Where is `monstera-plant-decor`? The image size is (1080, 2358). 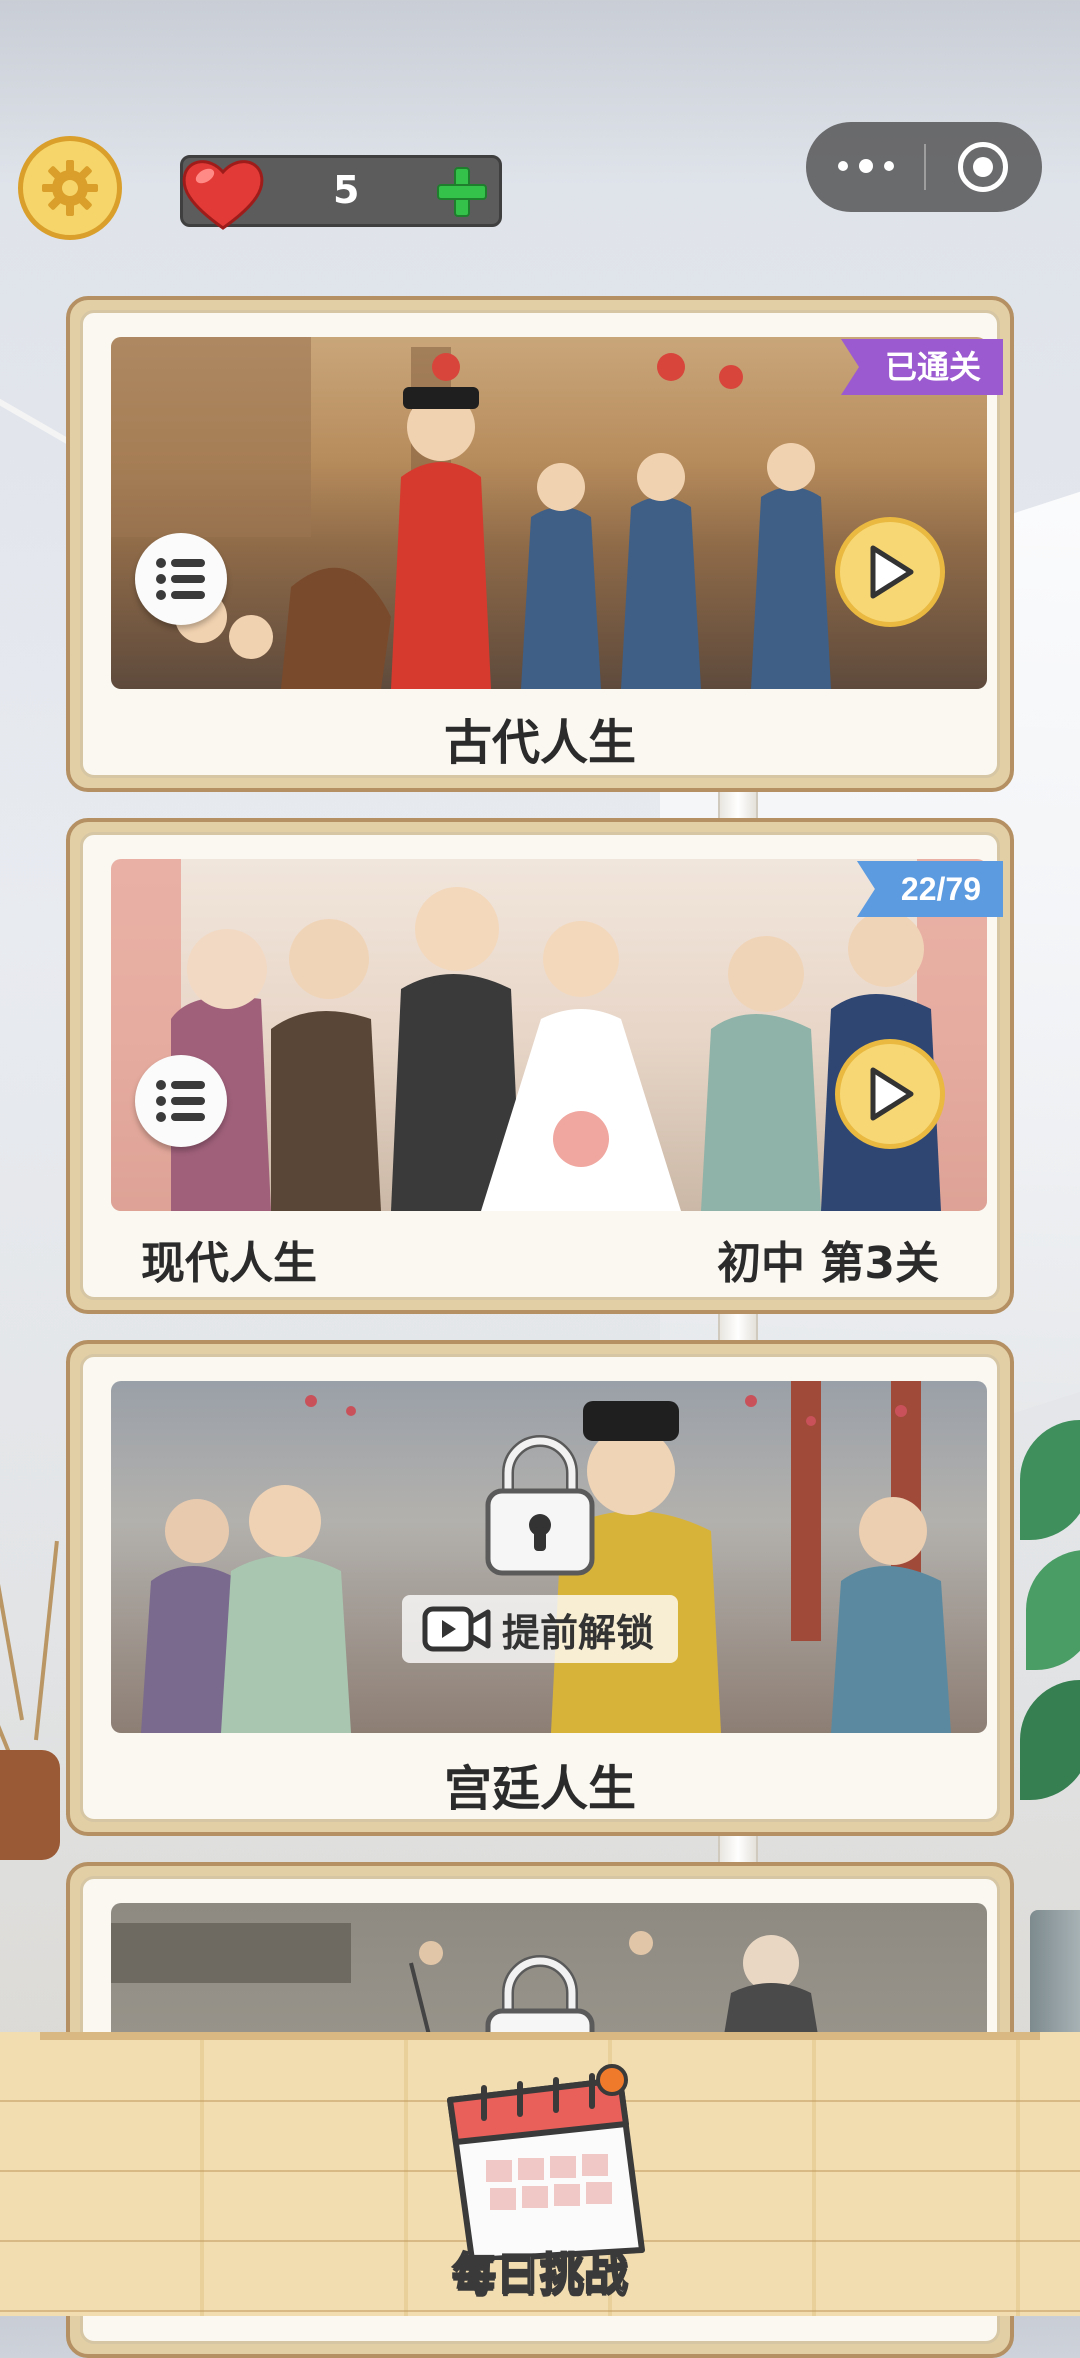
monstera-plant-decor is located at coordinates (1050, 1610).